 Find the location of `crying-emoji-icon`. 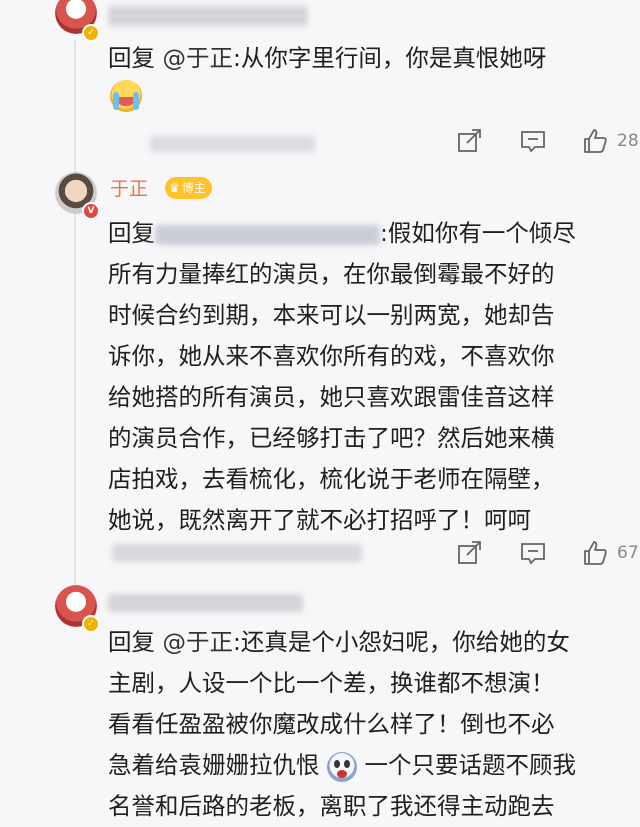

crying-emoji-icon is located at coordinates (126, 96).